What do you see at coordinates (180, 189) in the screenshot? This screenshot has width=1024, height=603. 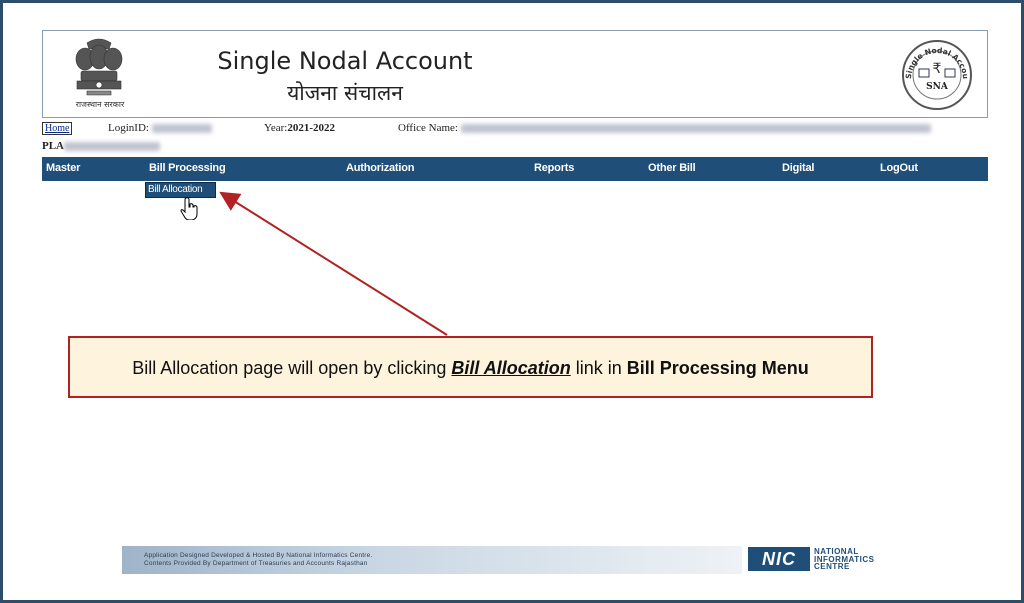 I see `submenu-bill-allocation: Bill Allocation` at bounding box center [180, 189].